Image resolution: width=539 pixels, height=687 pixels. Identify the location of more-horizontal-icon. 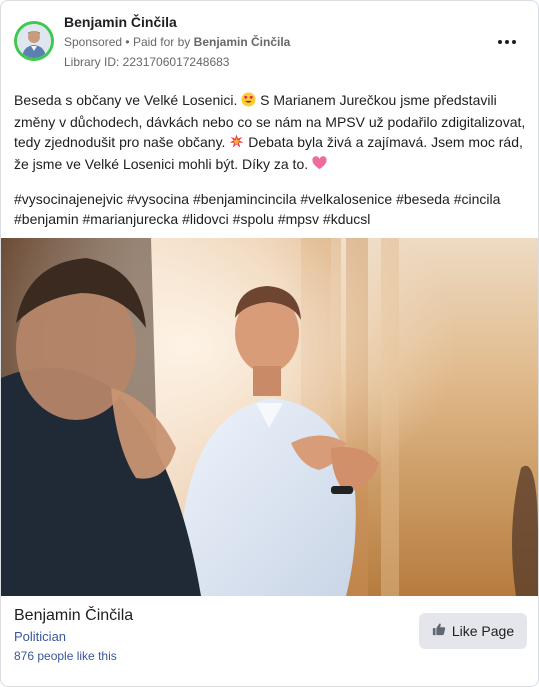
(500, 42).